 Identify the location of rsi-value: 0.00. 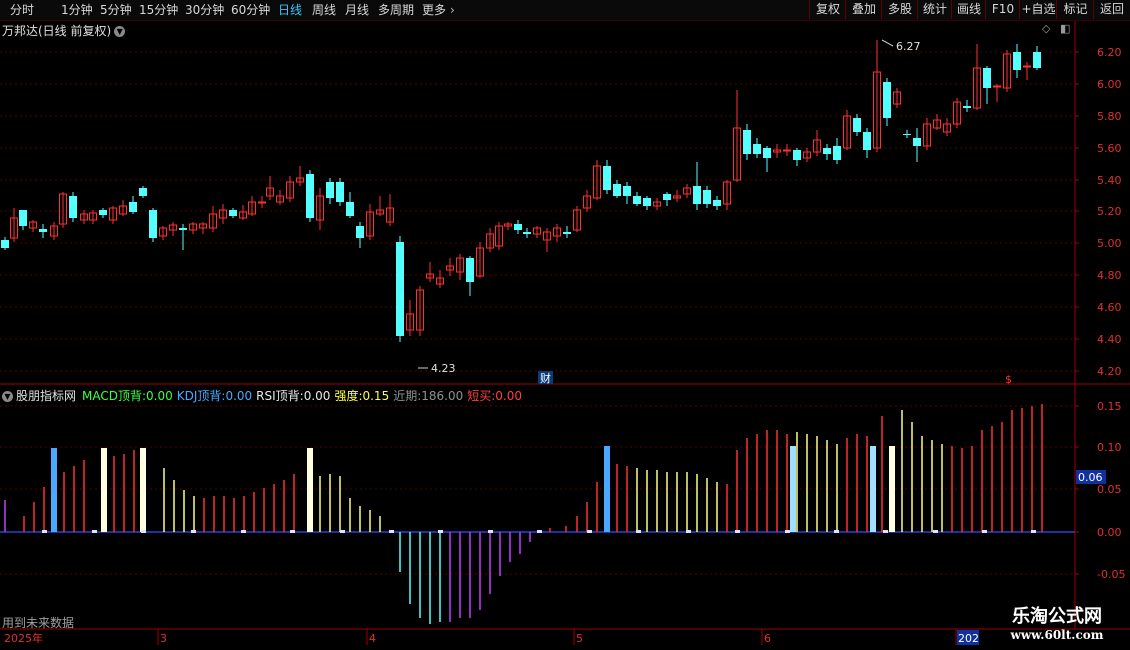
(317, 396).